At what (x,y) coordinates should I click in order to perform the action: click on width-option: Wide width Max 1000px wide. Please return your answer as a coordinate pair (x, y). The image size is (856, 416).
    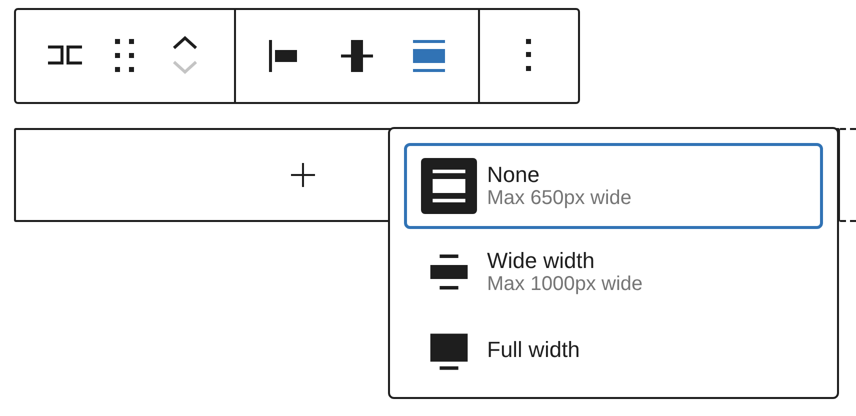
    Looking at the image, I should click on (613, 272).